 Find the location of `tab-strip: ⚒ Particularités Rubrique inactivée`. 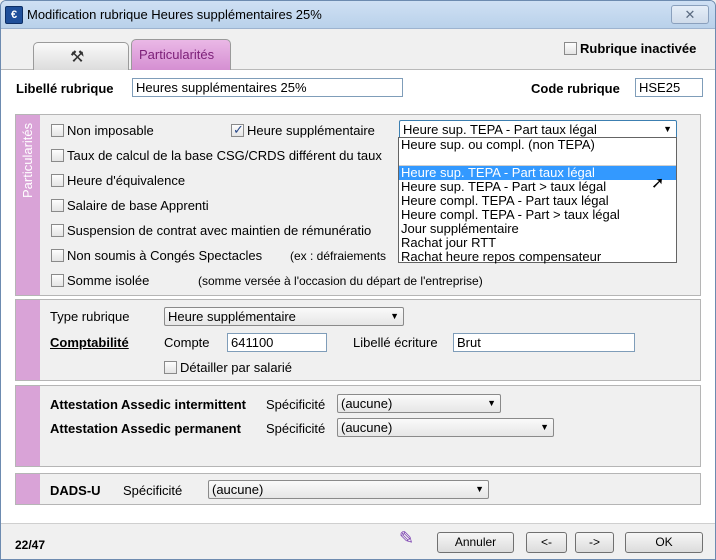

tab-strip: ⚒ Particularités Rubrique inactivée is located at coordinates (358, 50).